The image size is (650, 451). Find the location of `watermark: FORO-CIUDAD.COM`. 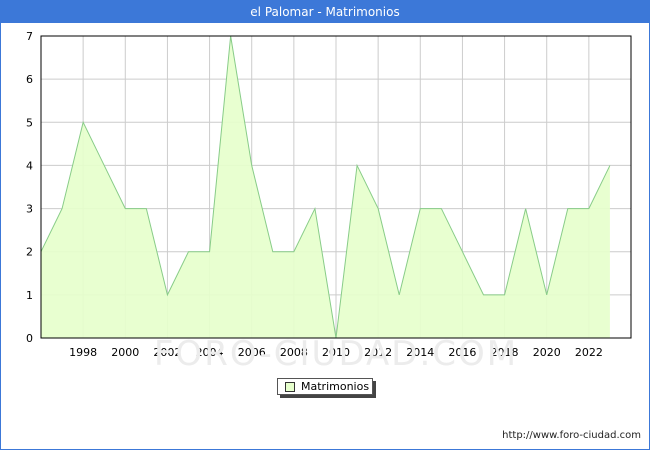

watermark: FORO-CIUDAD.COM is located at coordinates (336, 354).